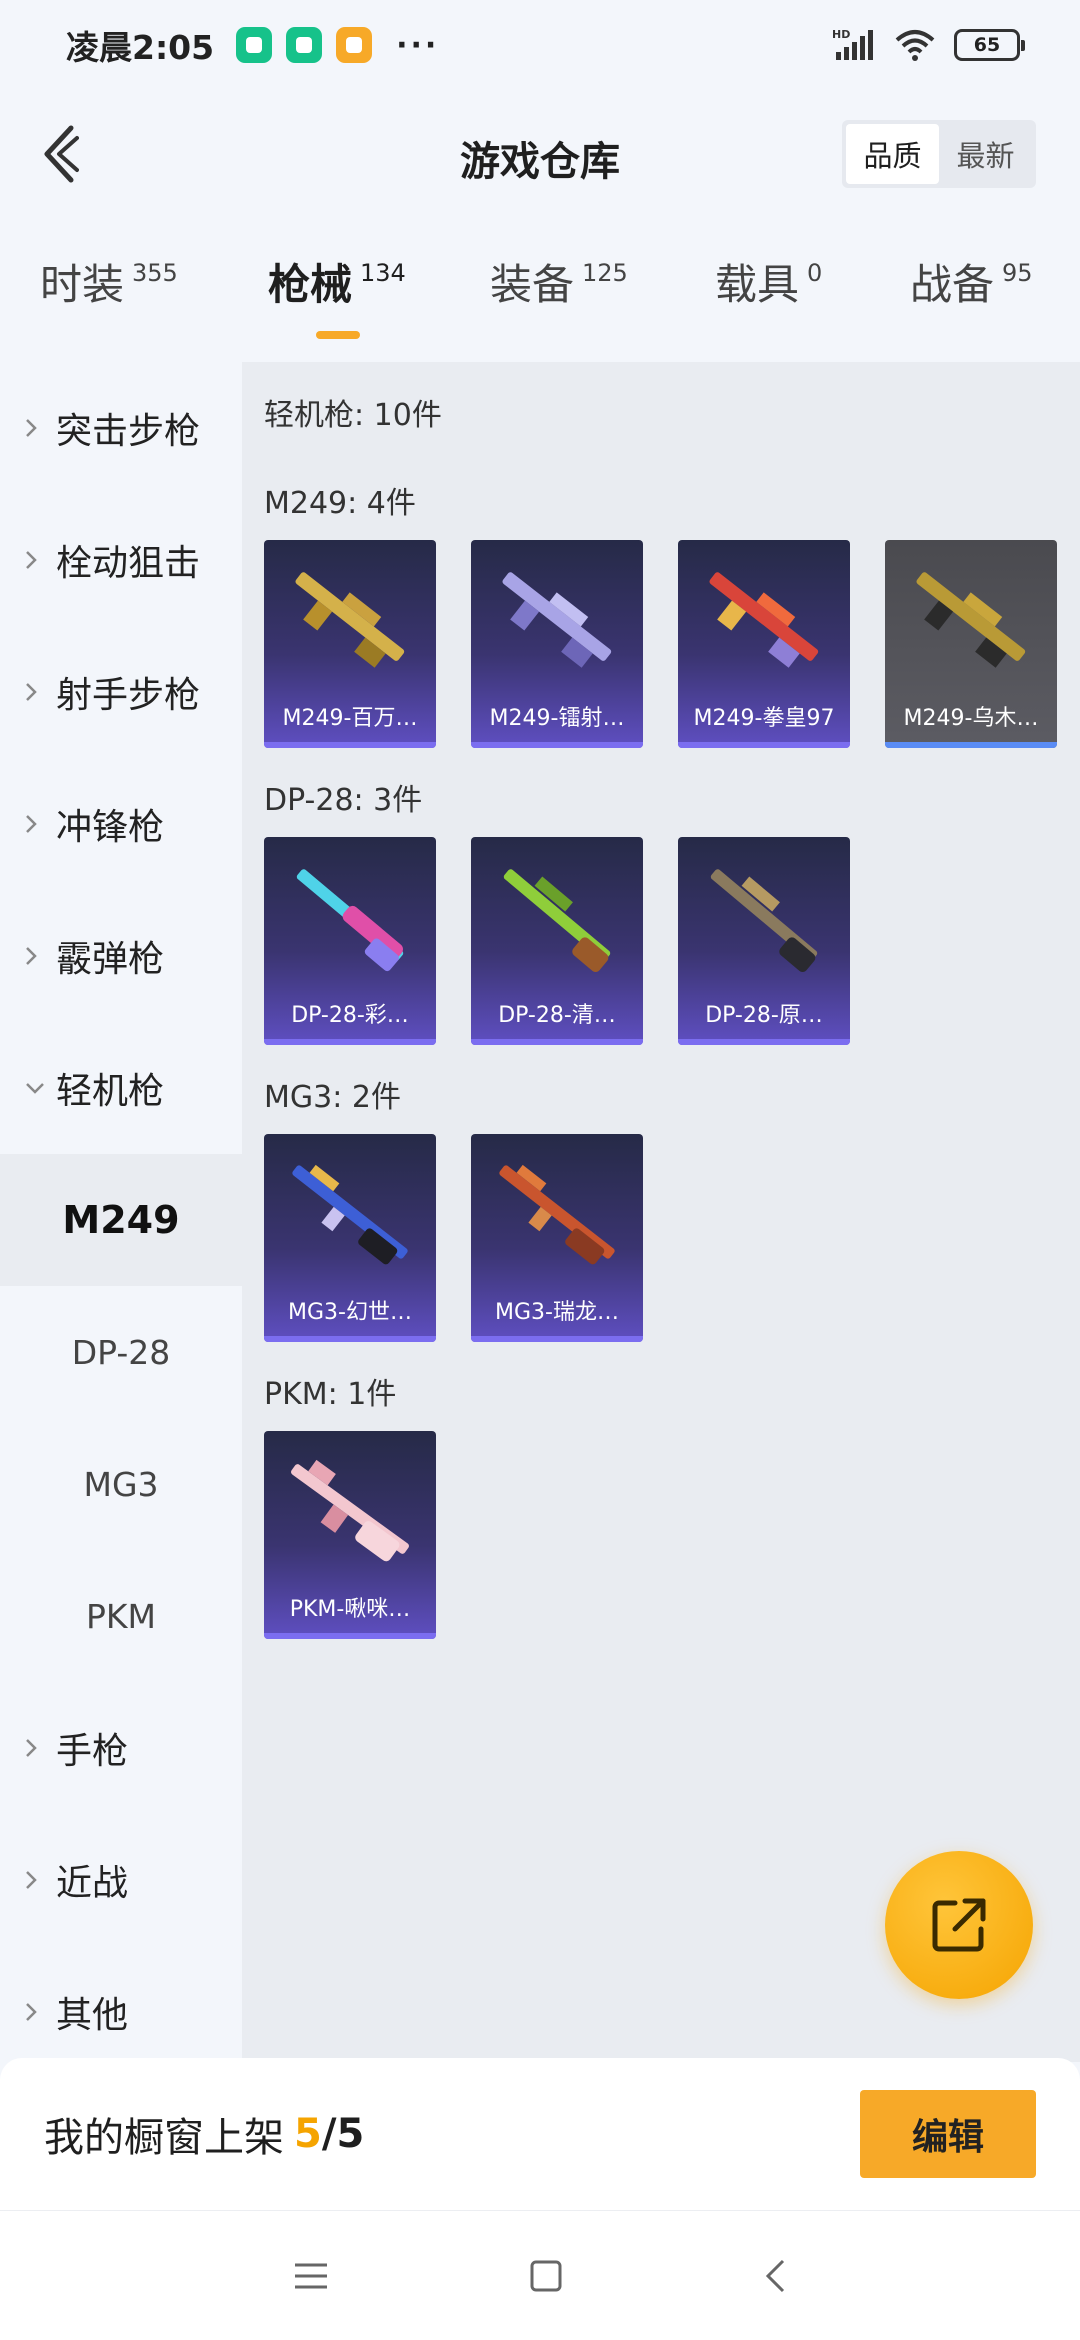 Image resolution: width=1080 pixels, height=2340 pixels. What do you see at coordinates (540, 155) in the screenshot?
I see `header: 游戏仓库 品质 最新` at bounding box center [540, 155].